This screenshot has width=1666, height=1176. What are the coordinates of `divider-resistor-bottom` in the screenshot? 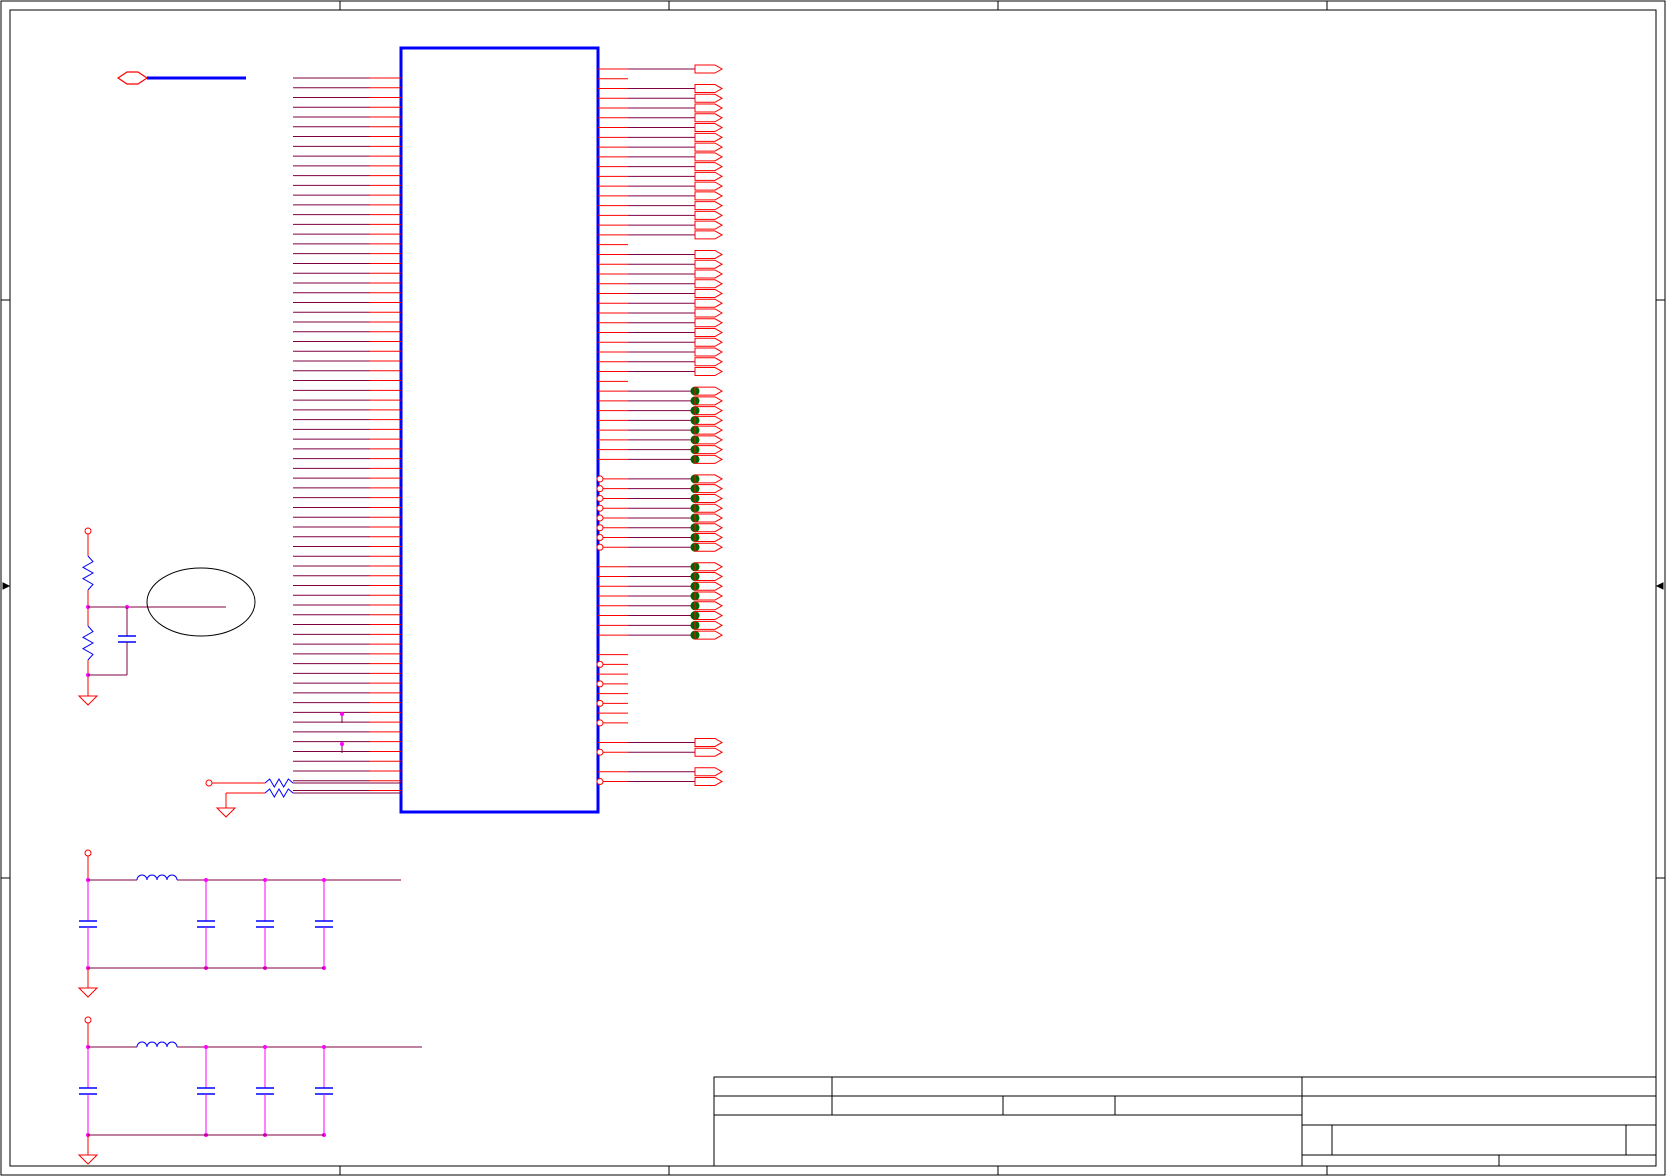 It's located at (88, 643).